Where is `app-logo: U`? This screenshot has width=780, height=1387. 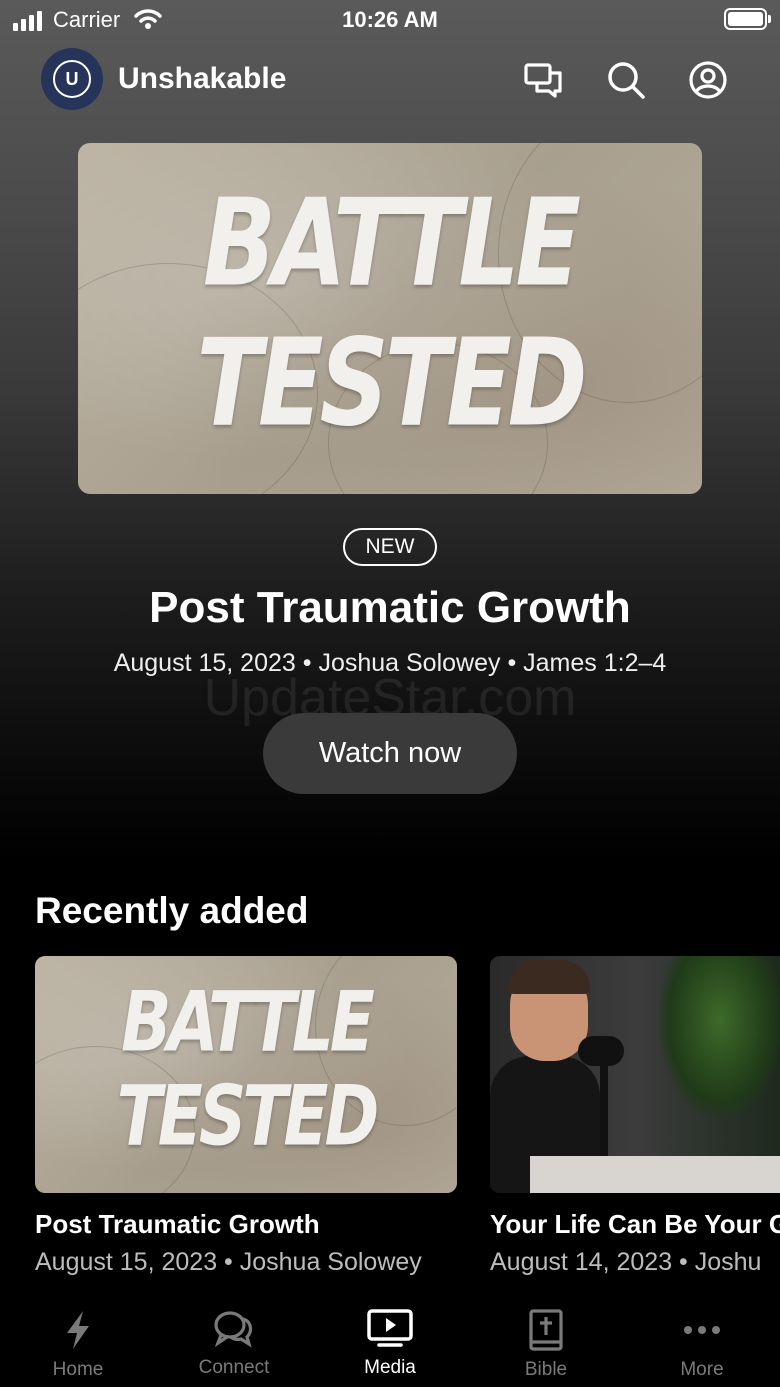 app-logo: U is located at coordinates (72, 79).